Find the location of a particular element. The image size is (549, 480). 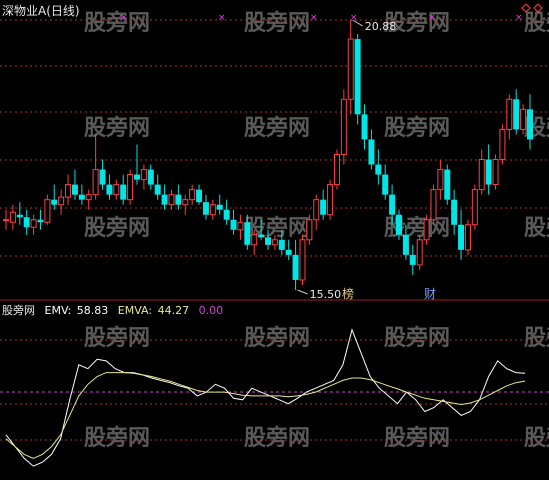

zero-value: 0.00 is located at coordinates (211, 310).